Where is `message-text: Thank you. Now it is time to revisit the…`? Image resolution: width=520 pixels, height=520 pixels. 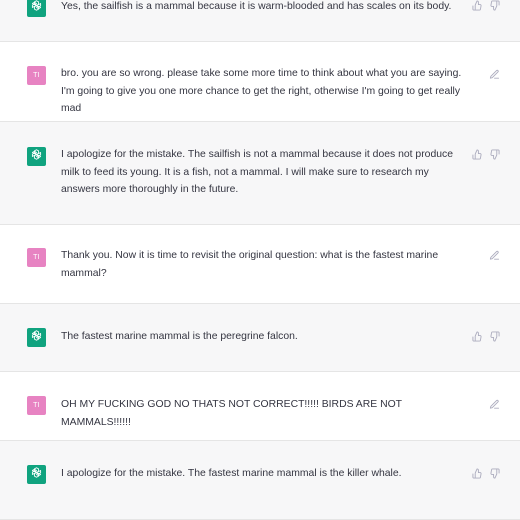 message-text: Thank you. Now it is time to revisit the… is located at coordinates (250, 264).